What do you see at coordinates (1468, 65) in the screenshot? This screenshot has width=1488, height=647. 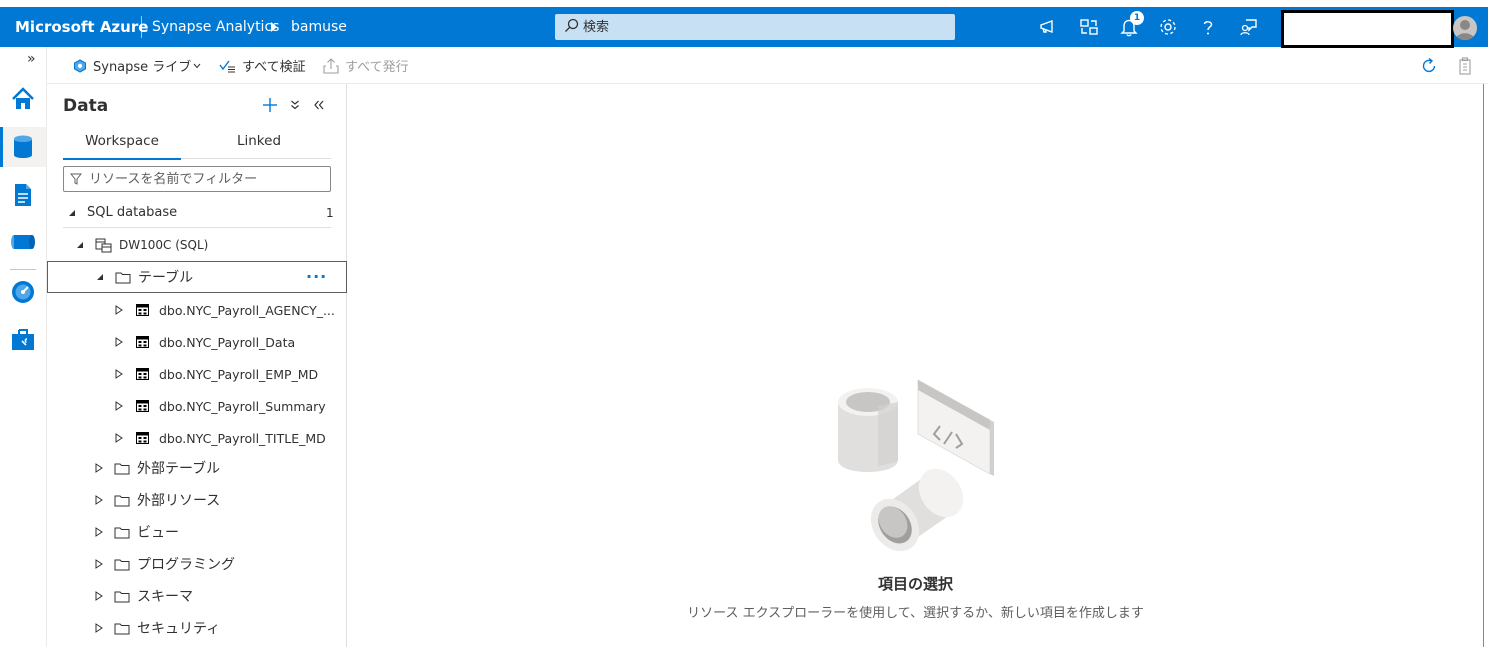 I see `discard-icon` at bounding box center [1468, 65].